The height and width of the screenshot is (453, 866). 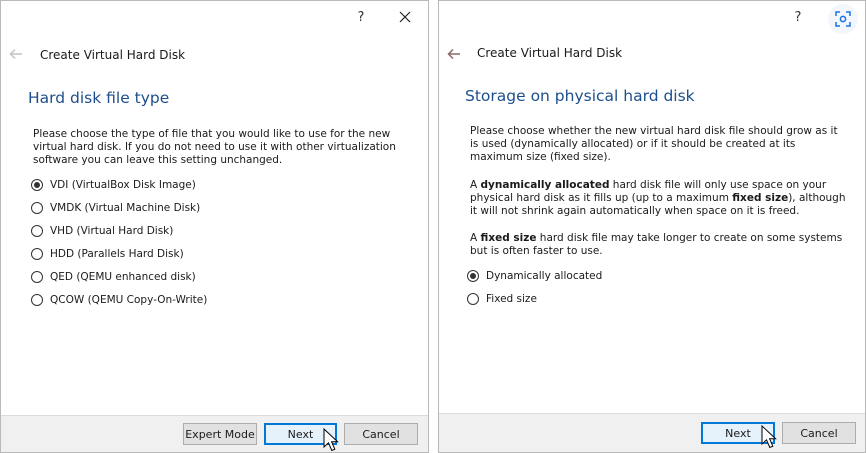 I want to click on close-button, so click(x=405, y=17).